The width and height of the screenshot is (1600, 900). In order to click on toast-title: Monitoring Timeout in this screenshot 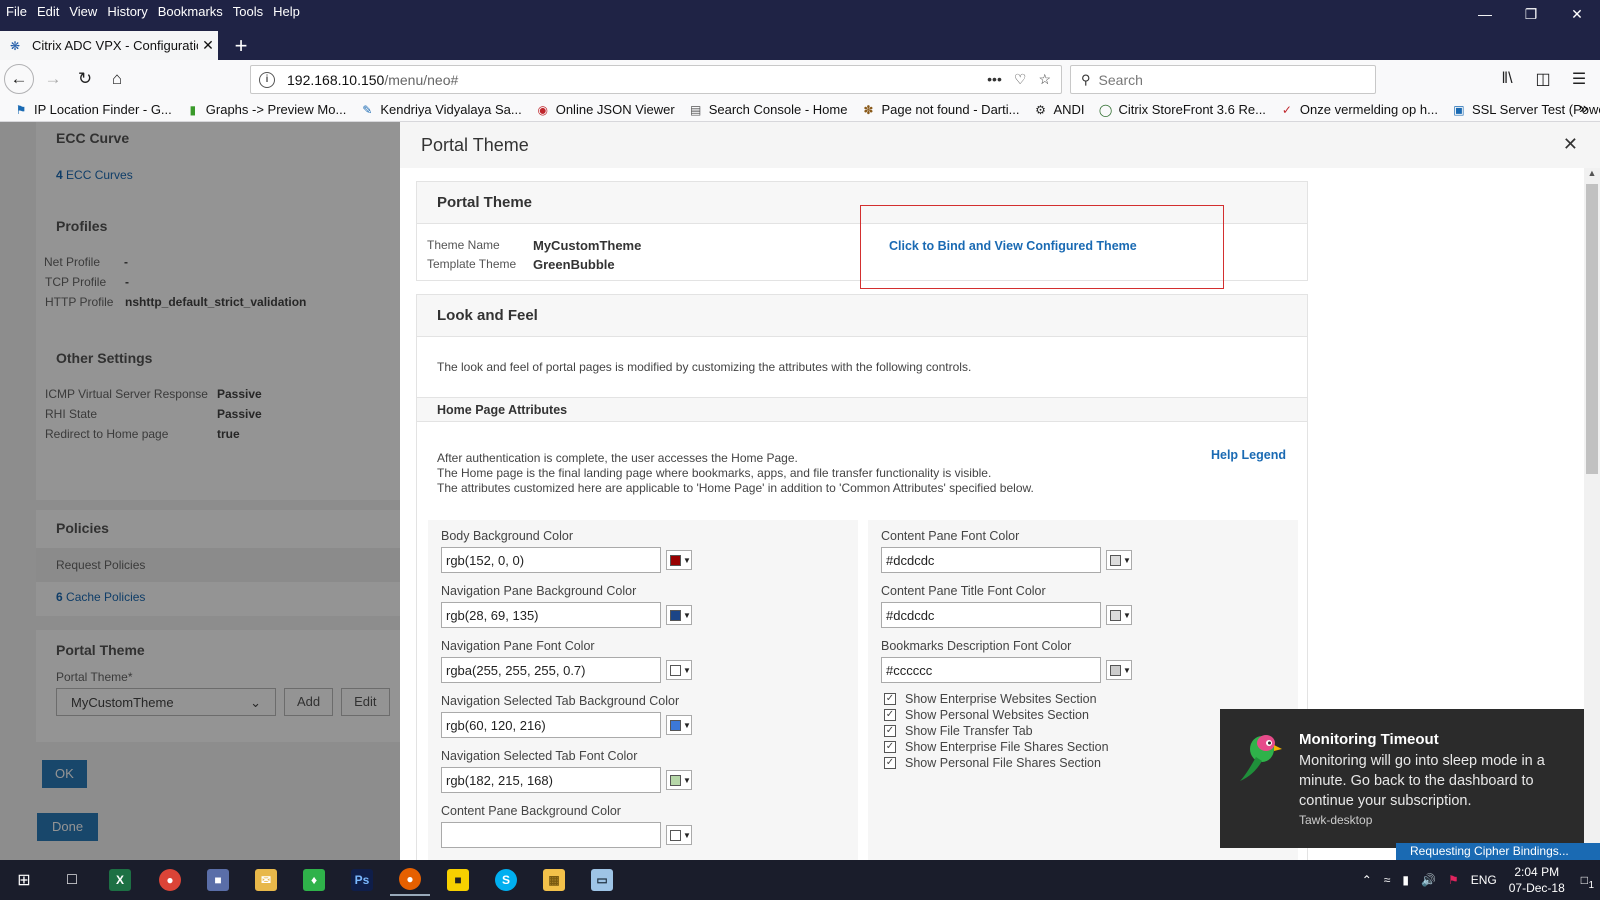, I will do `click(1369, 739)`.